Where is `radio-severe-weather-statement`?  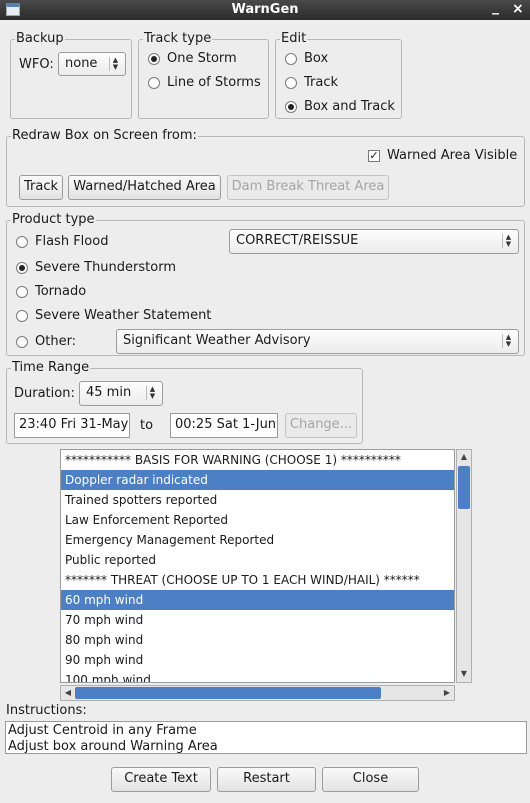 radio-severe-weather-statement is located at coordinates (22, 316).